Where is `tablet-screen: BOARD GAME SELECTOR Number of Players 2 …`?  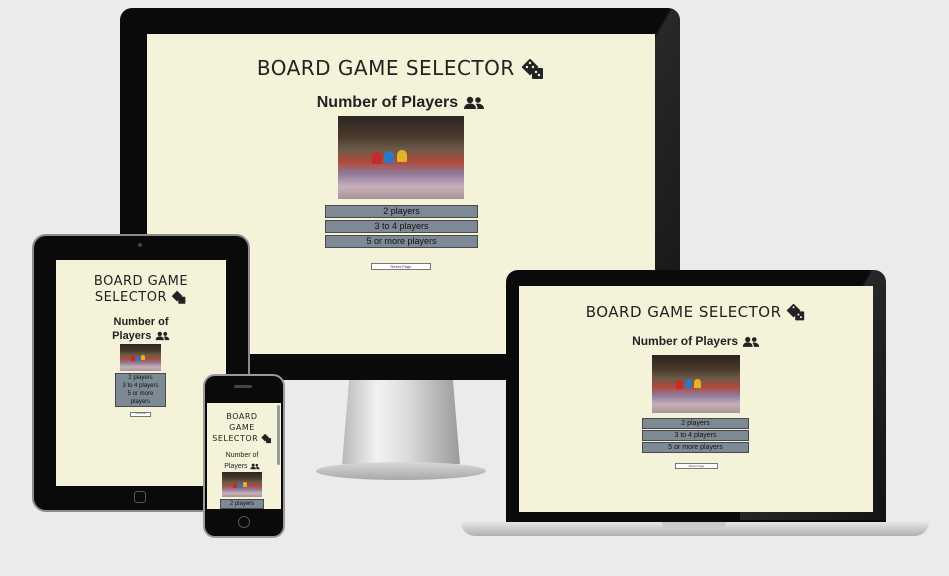
tablet-screen: BOARD GAME SELECTOR Number of Players 2 … is located at coordinates (141, 373).